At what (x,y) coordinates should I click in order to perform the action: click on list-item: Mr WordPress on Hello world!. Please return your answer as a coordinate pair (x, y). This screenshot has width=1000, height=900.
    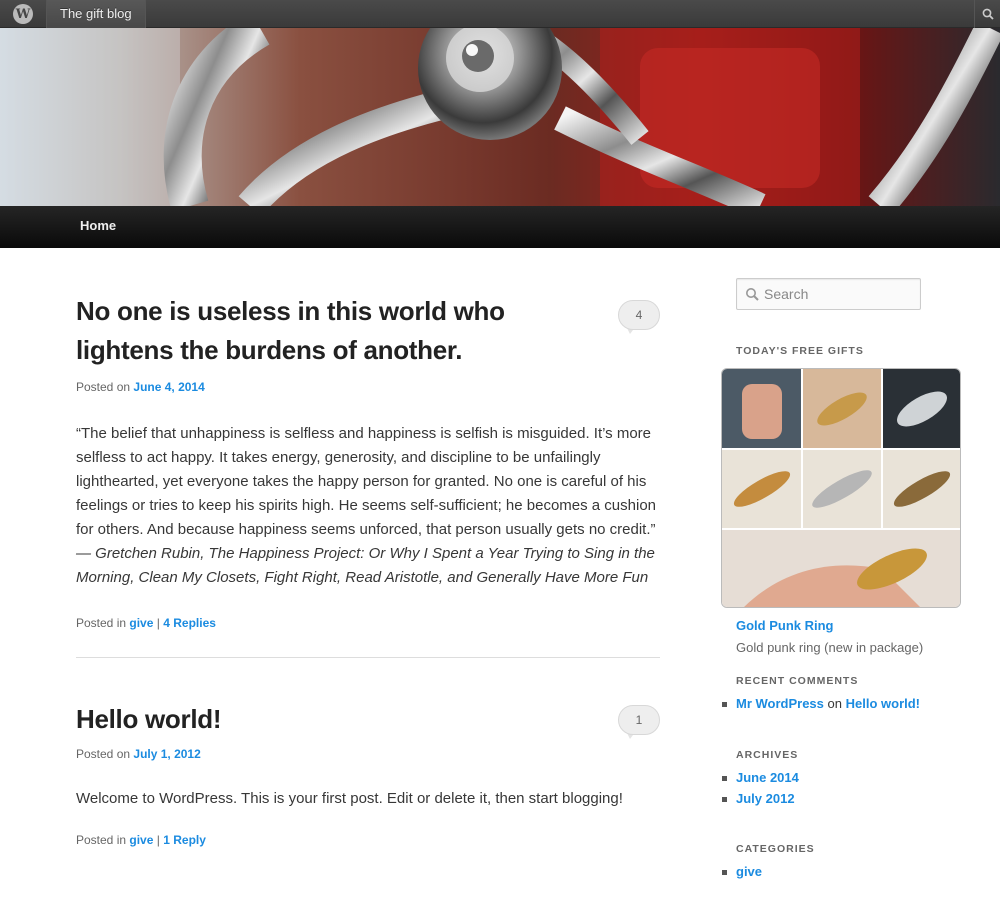
    Looking at the image, I should click on (821, 703).